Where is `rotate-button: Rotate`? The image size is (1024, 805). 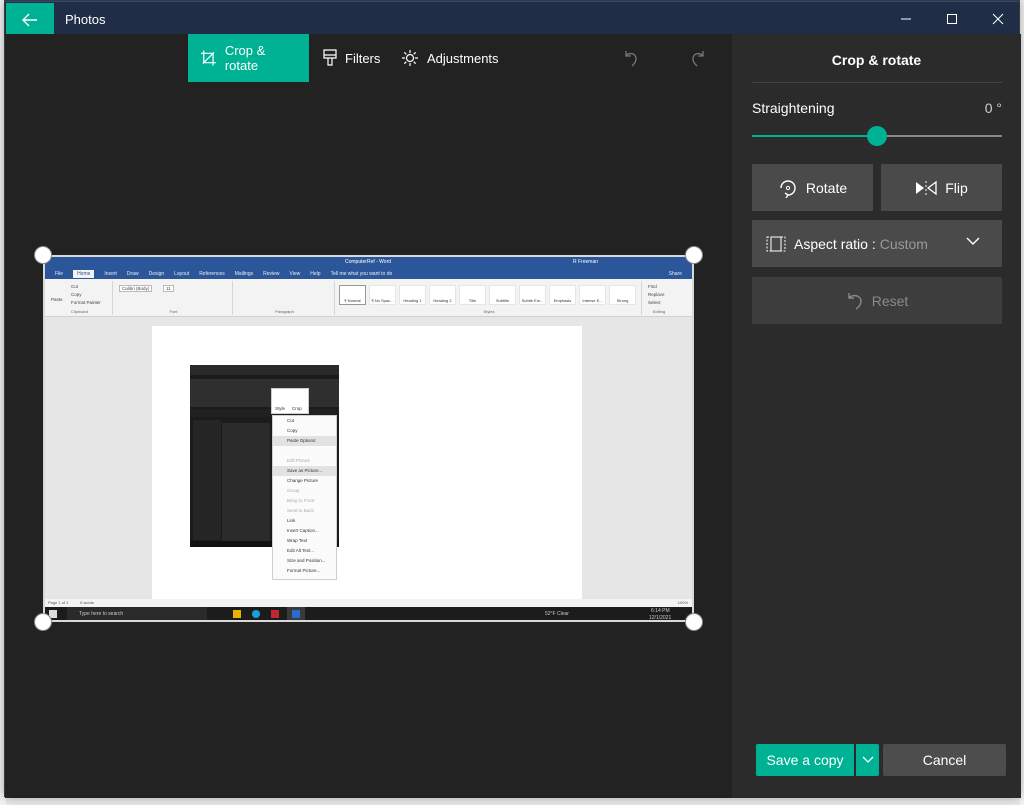
rotate-button: Rotate is located at coordinates (812, 187).